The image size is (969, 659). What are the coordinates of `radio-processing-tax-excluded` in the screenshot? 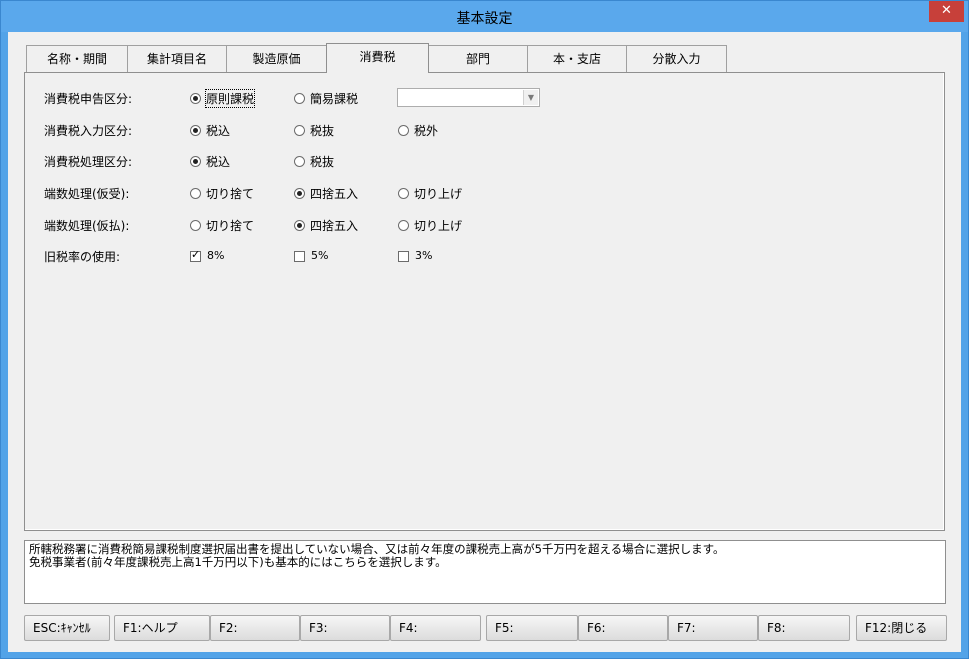 It's located at (299, 161).